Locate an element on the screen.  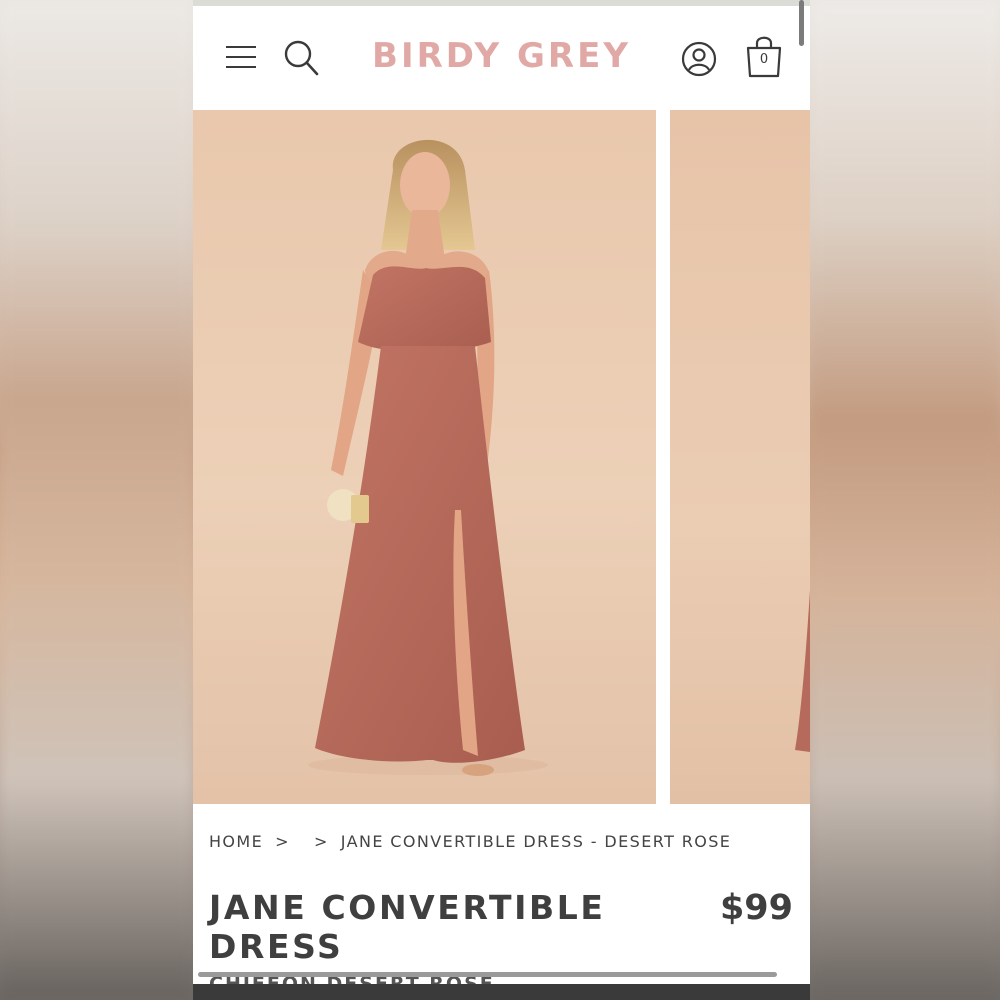
account-icon is located at coordinates (699, 59).